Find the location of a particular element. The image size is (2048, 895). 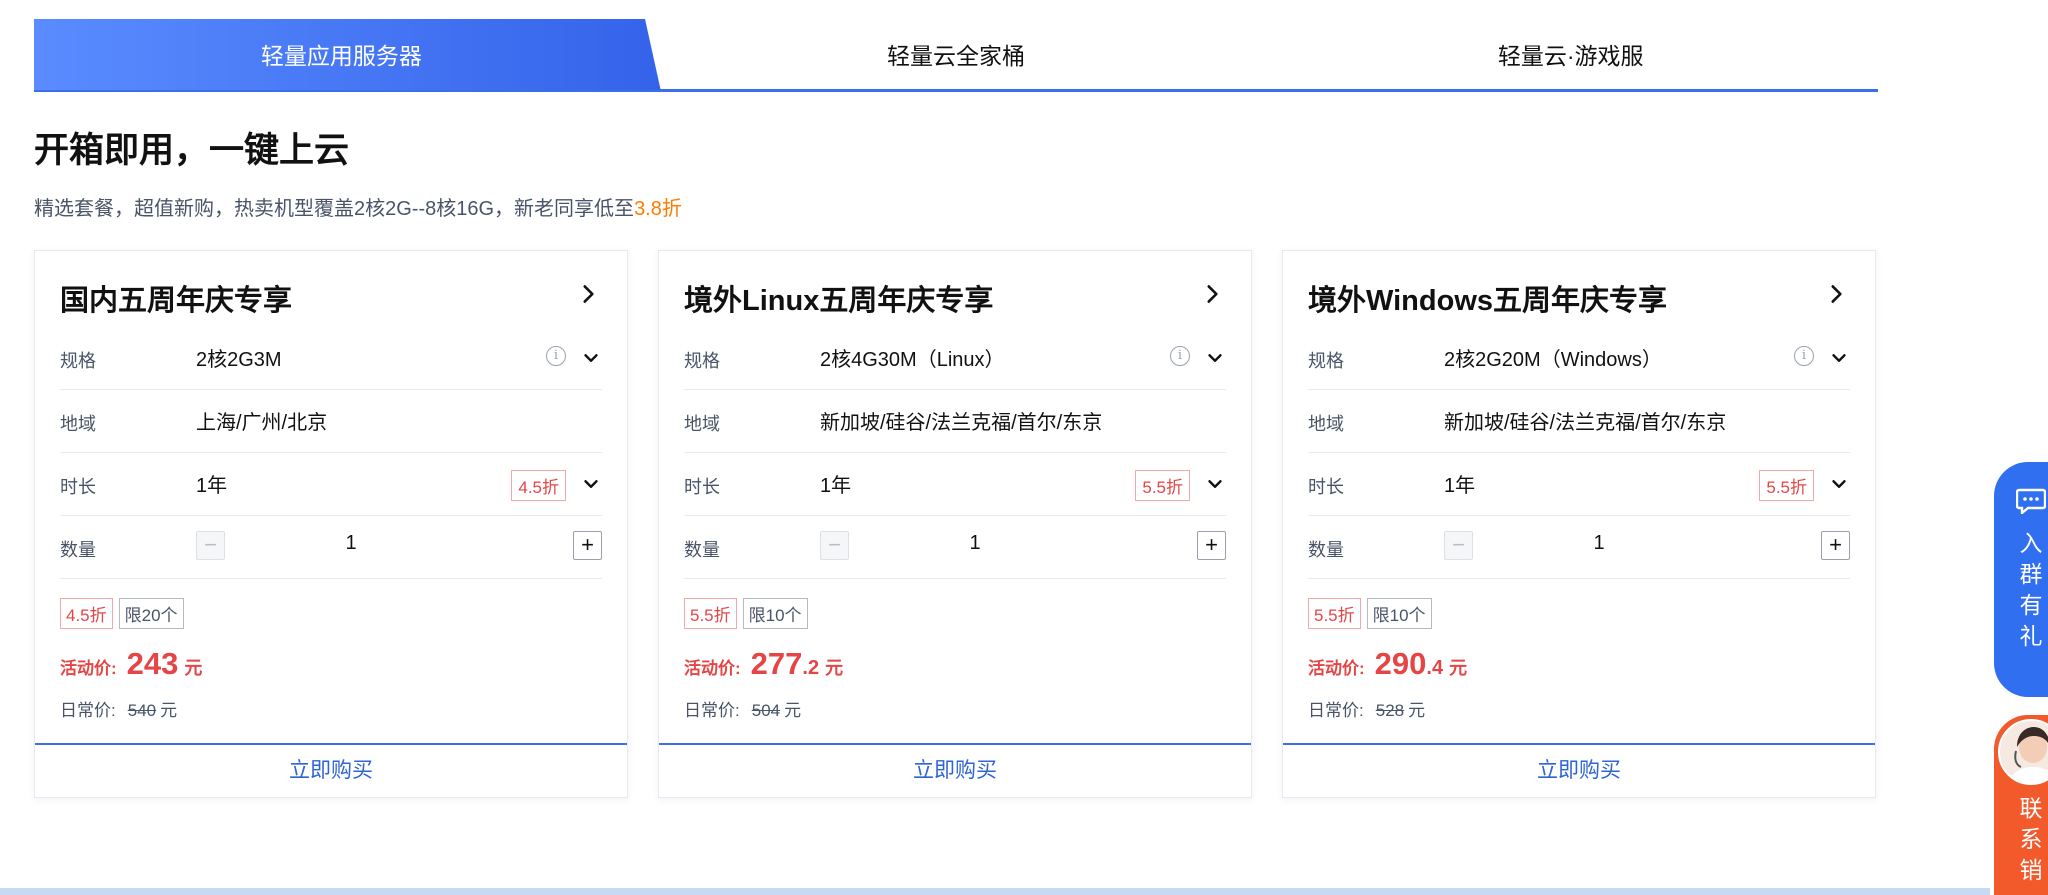

activity-price: 活动价: 243 元 is located at coordinates (131, 664).